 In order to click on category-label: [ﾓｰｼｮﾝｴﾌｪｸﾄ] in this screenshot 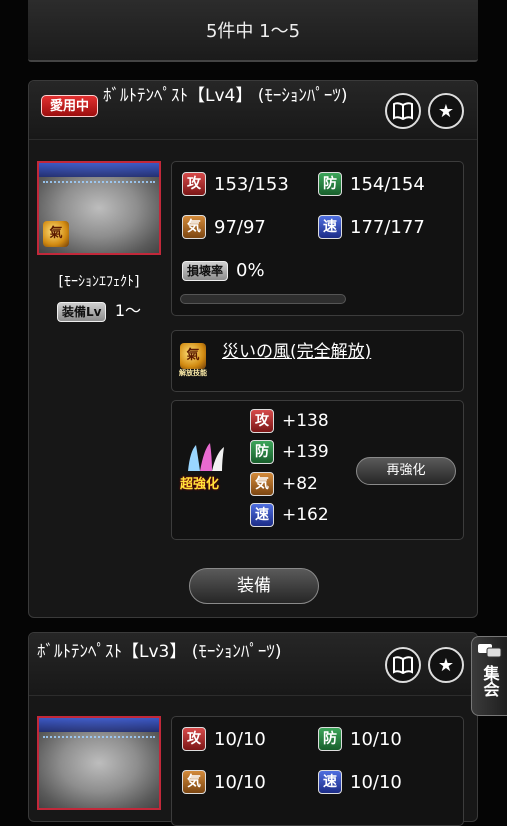, I will do `click(99, 282)`.